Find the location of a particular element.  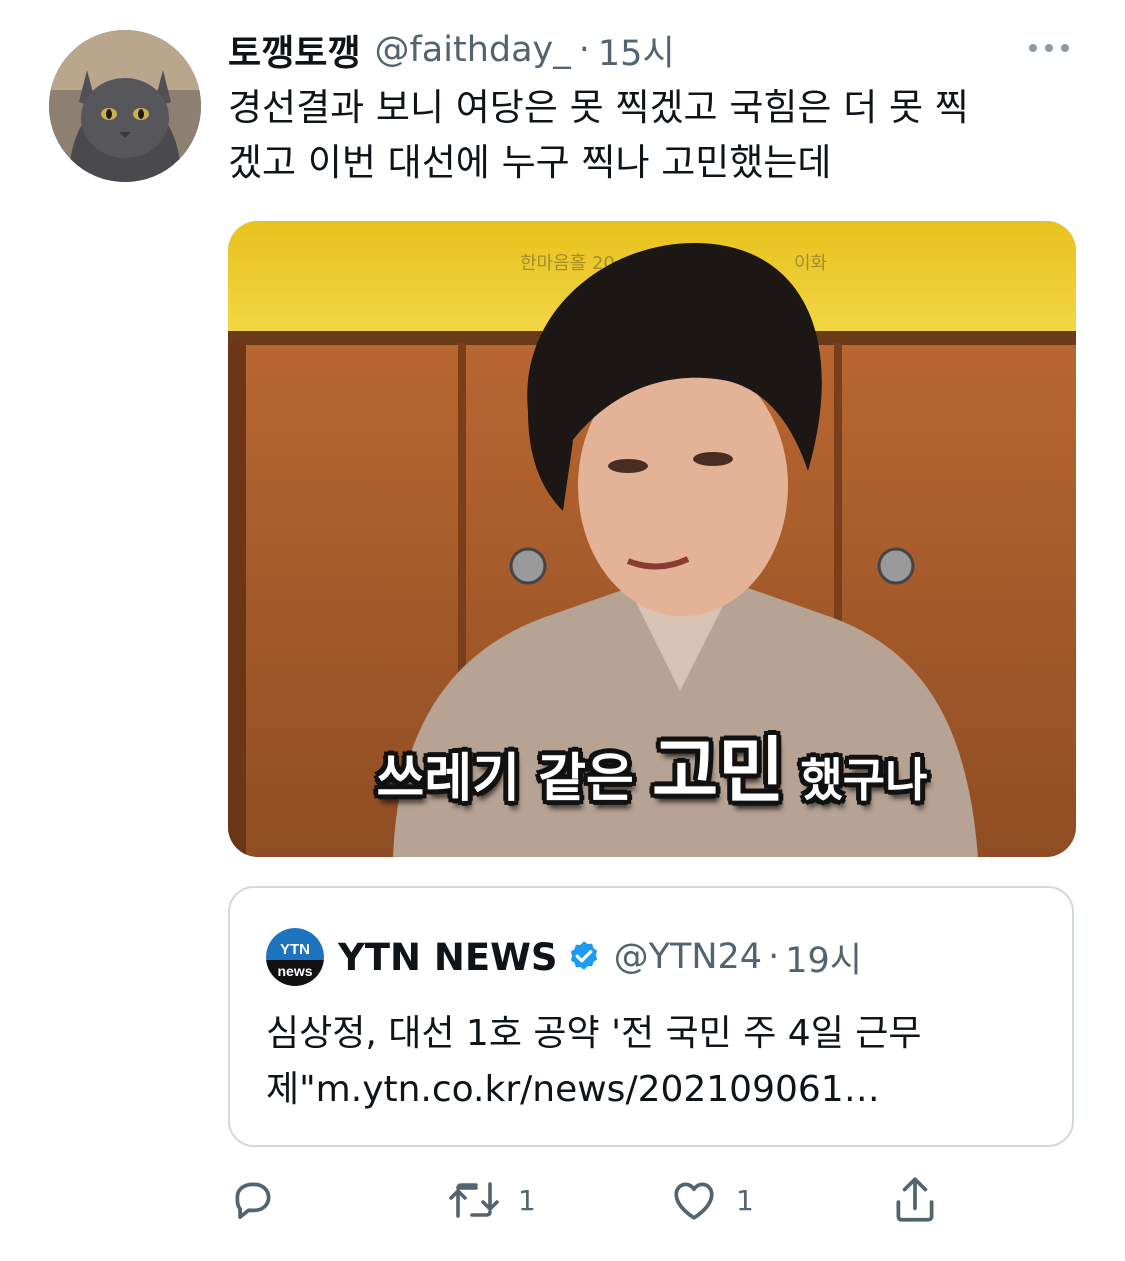

share-icon is located at coordinates (915, 1199).